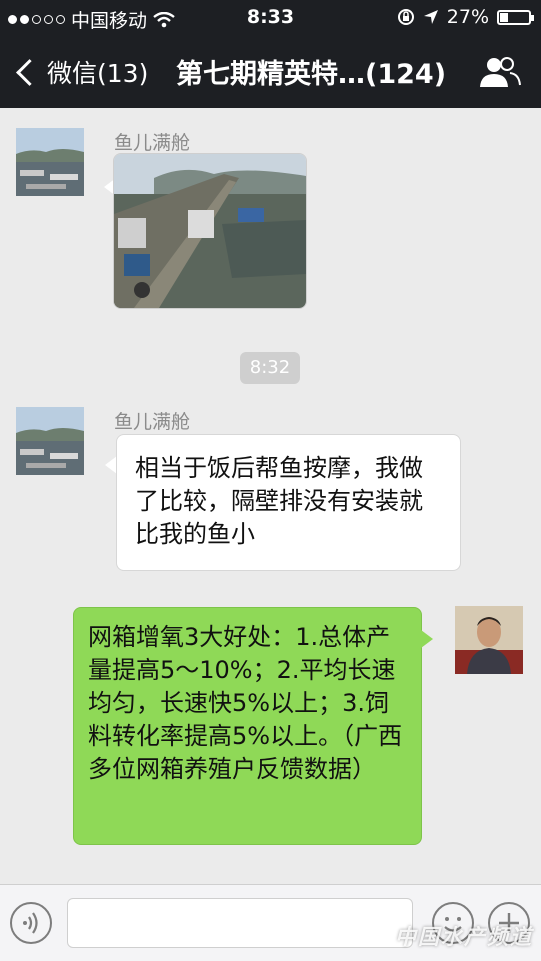 The height and width of the screenshot is (961, 541). Describe the element at coordinates (288, 502) in the screenshot. I see `text-message: 相当于饭后帮鱼按摩，我做了比较，隔壁排没有安装就比我的鱼小` at that location.